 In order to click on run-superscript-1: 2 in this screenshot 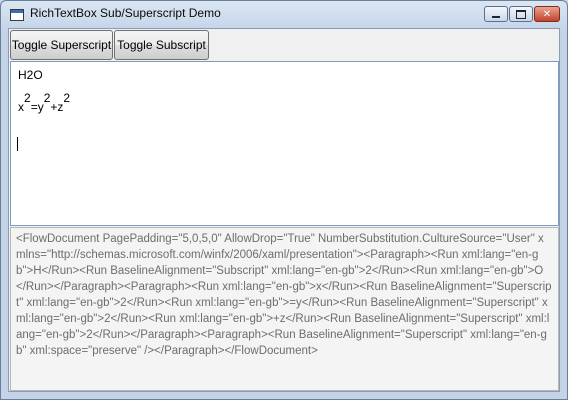, I will do `click(27, 98)`.